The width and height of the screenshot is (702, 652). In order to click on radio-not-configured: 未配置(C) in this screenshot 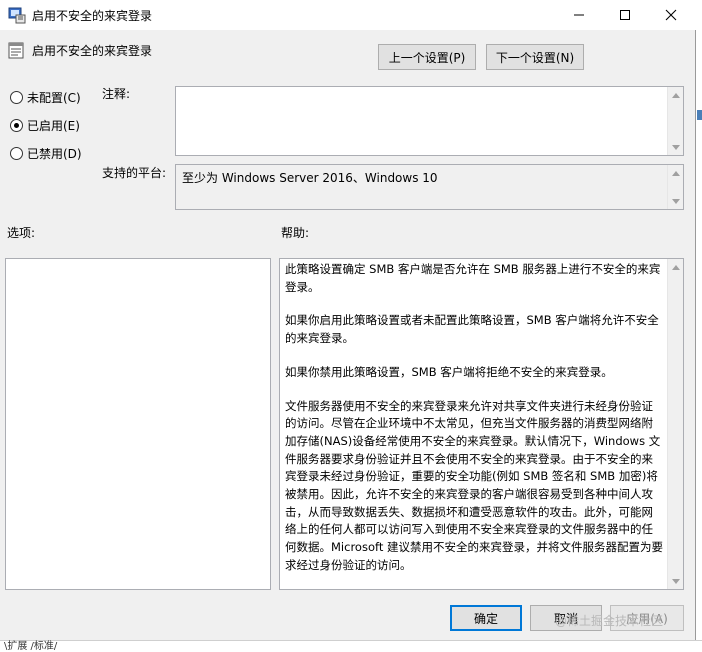, I will do `click(45, 97)`.